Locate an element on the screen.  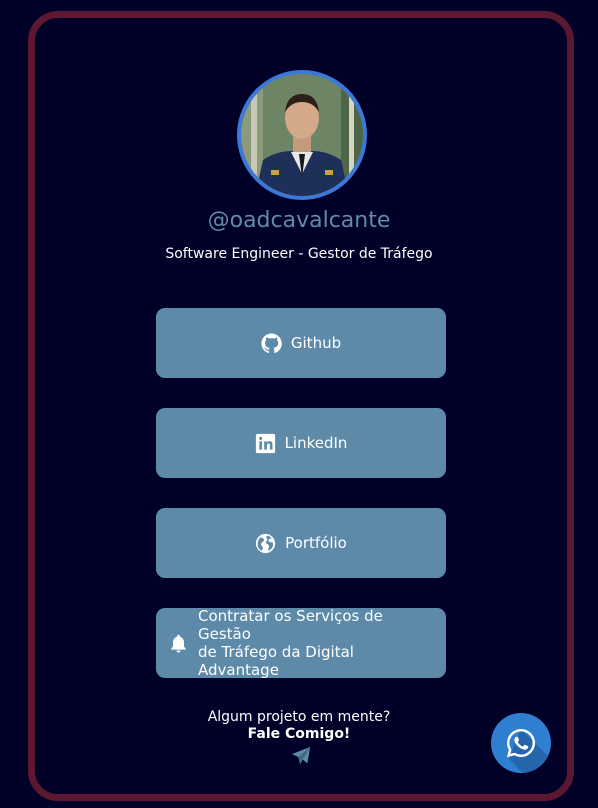
github-icon is located at coordinates (271, 343).